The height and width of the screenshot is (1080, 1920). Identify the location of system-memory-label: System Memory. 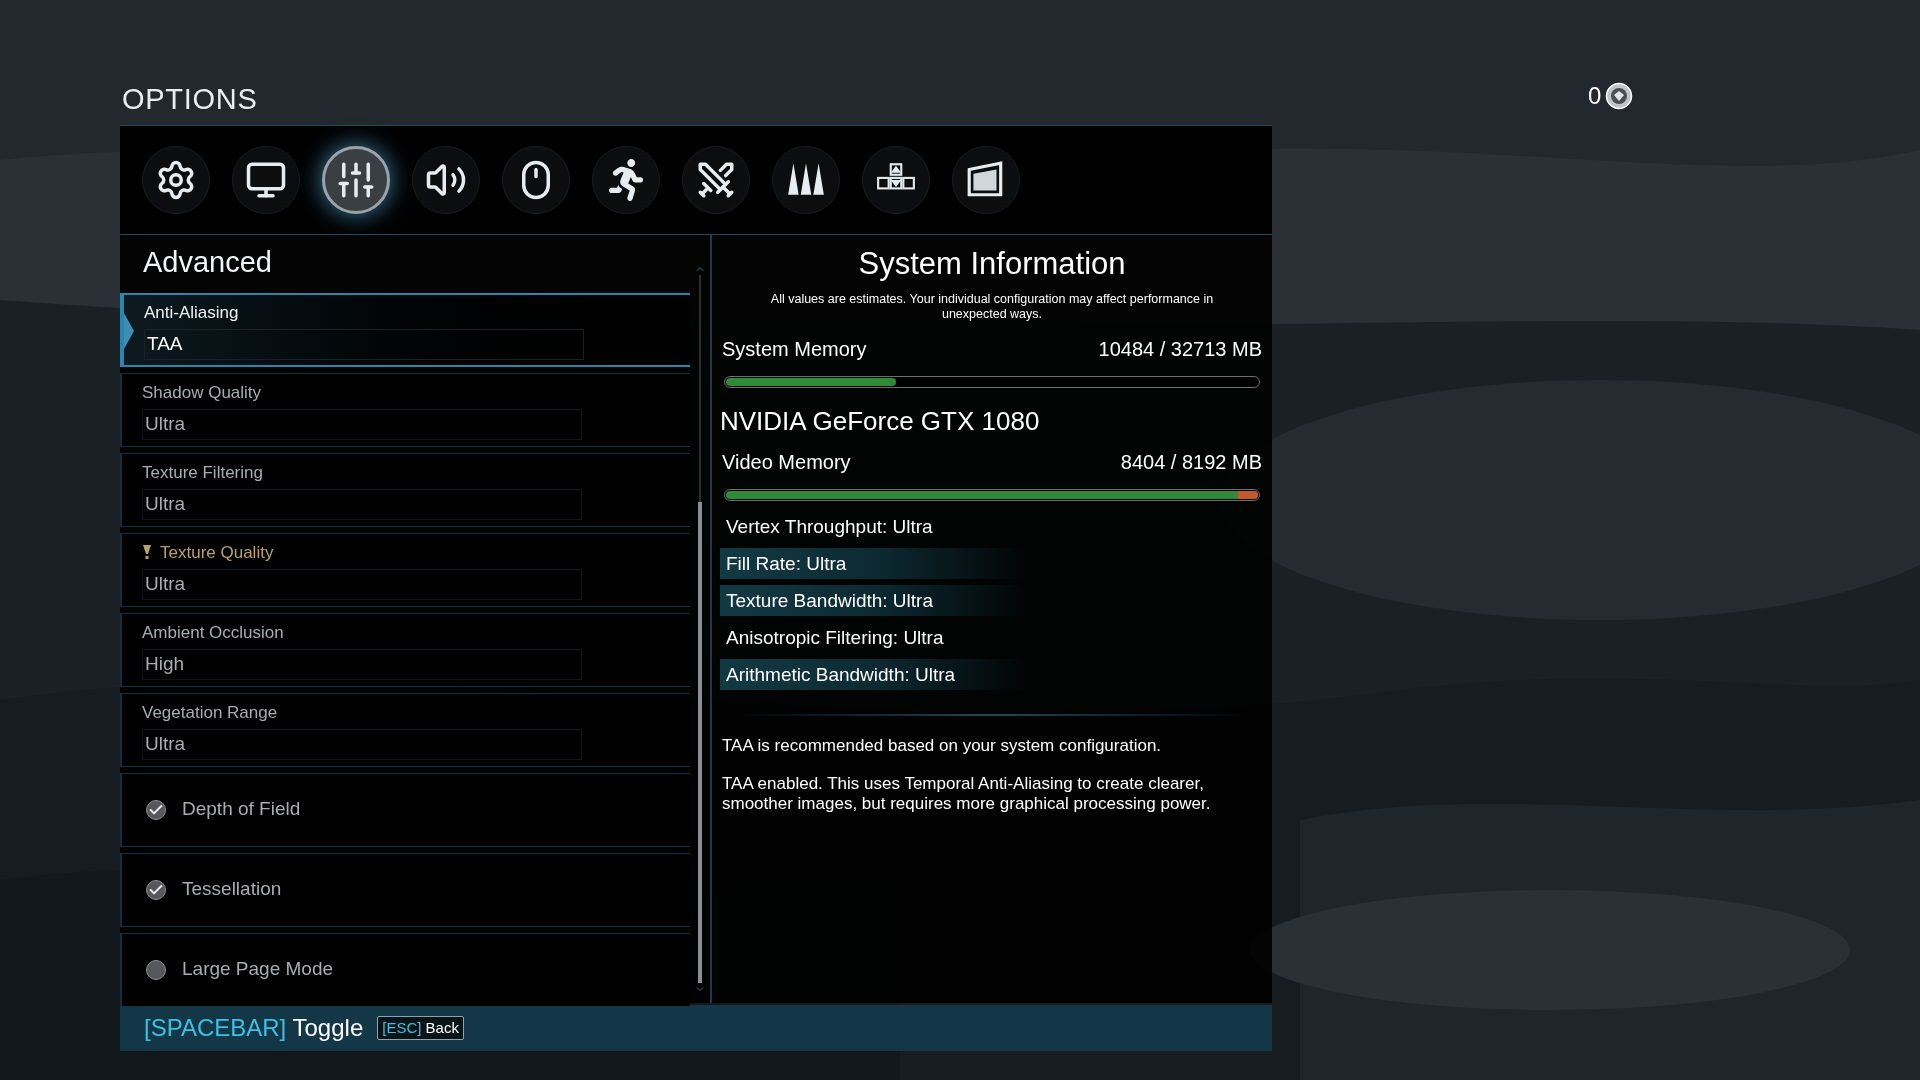
(794, 349).